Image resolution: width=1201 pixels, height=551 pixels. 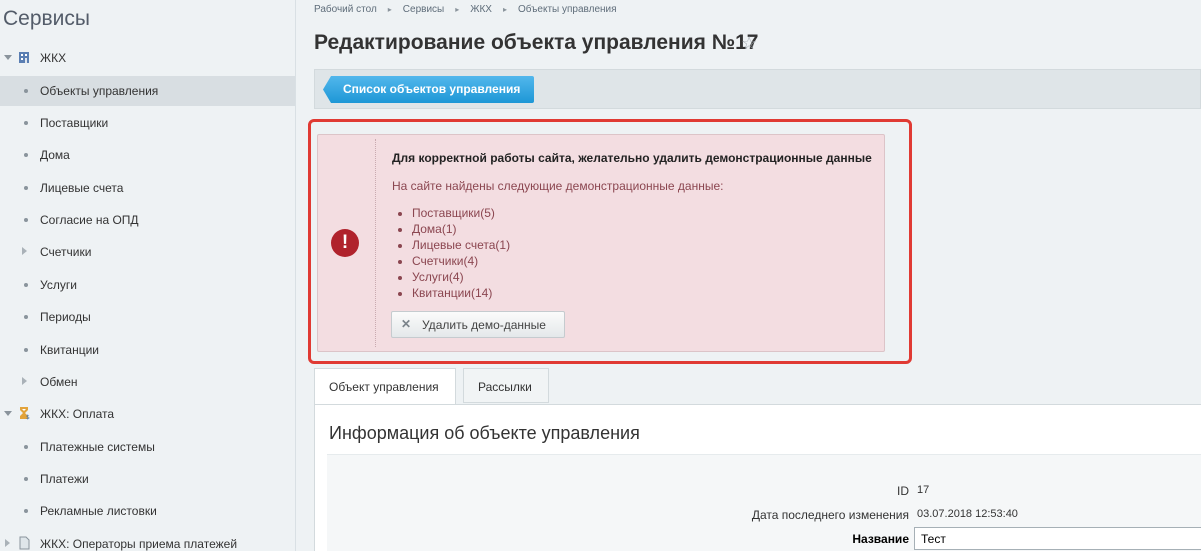 I want to click on sidebar-item-label: Поставщики, so click(x=74, y=123).